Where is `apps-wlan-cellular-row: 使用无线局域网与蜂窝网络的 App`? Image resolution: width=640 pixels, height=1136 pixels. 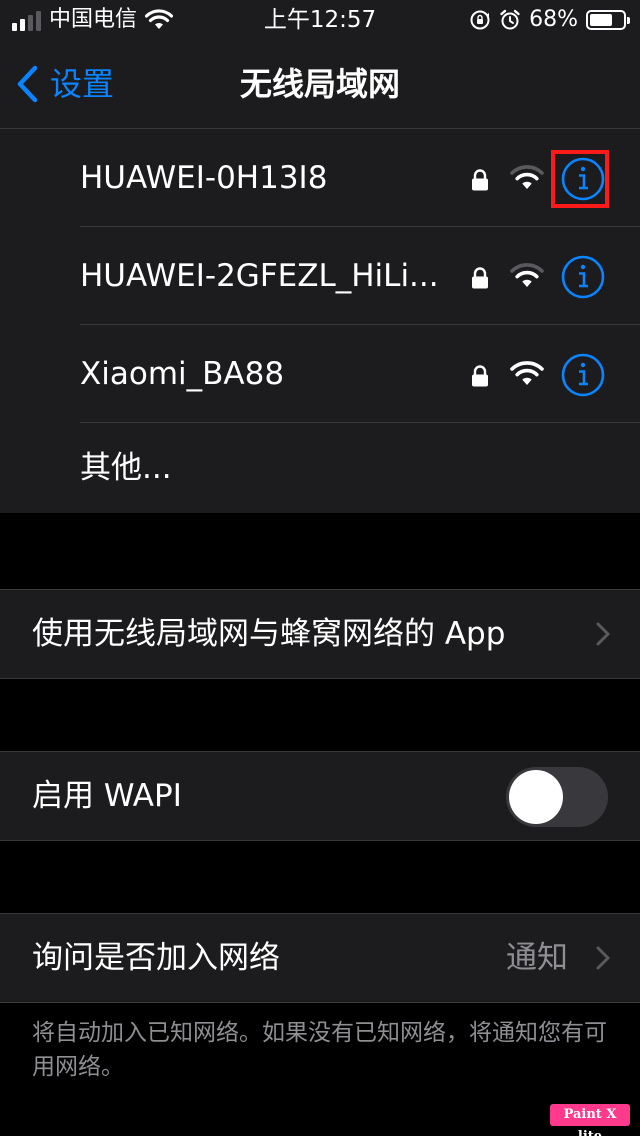
apps-wlan-cellular-row: 使用无线局域网与蜂窝网络的 App is located at coordinates (320, 634).